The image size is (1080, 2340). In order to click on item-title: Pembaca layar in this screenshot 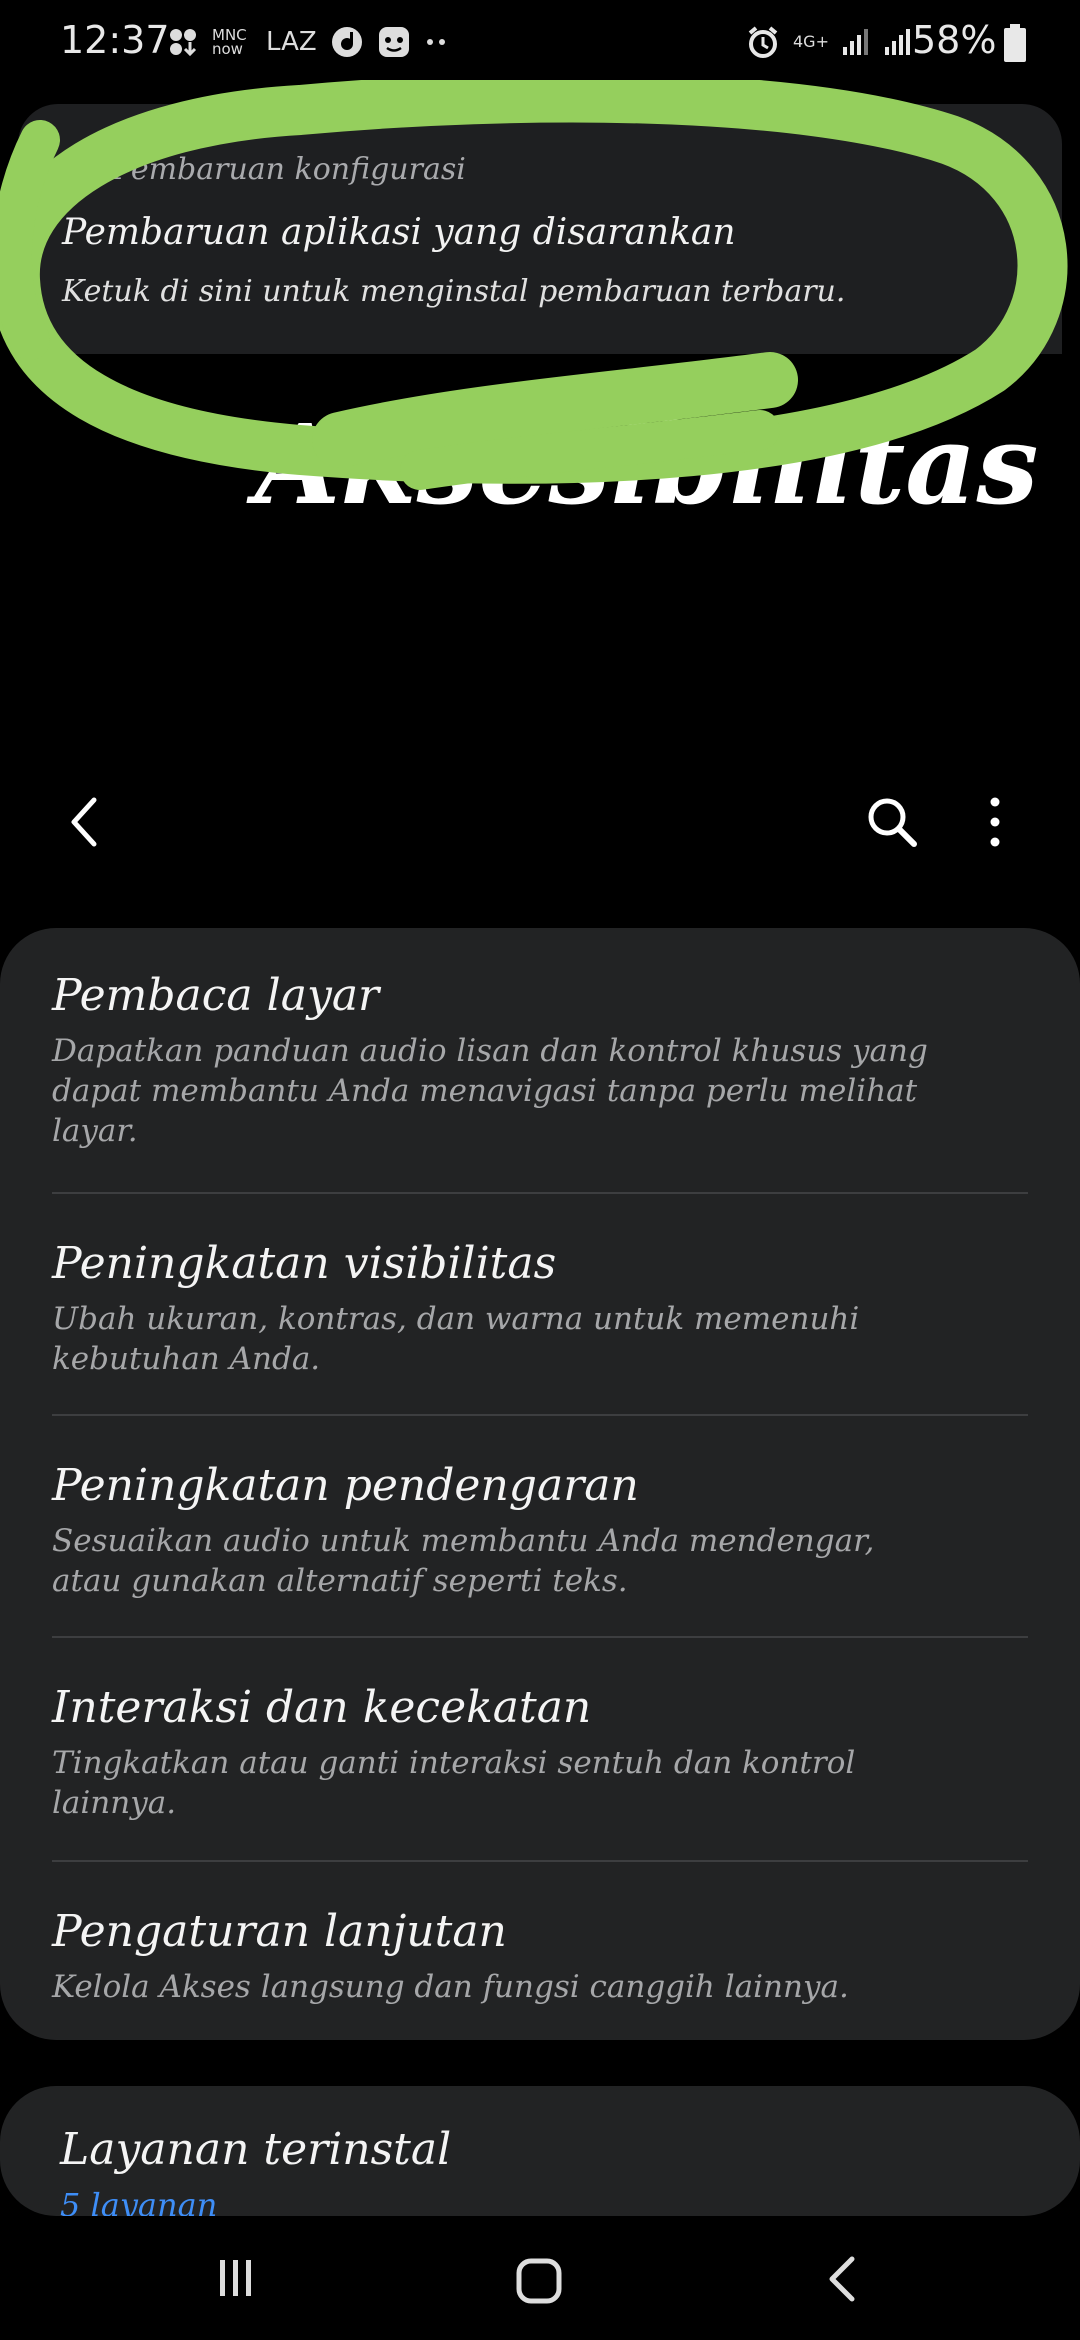, I will do `click(216, 995)`.